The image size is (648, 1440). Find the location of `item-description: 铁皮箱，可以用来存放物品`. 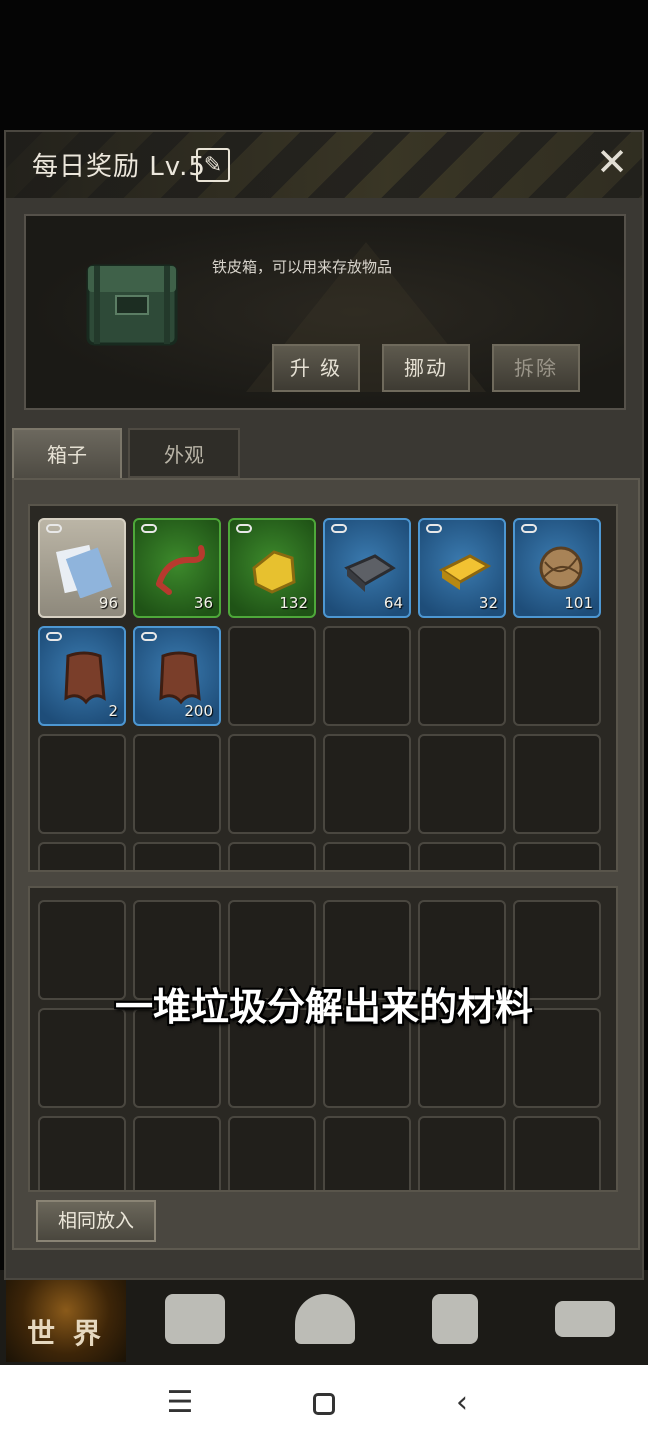

item-description: 铁皮箱，可以用来存放物品 is located at coordinates (302, 267).